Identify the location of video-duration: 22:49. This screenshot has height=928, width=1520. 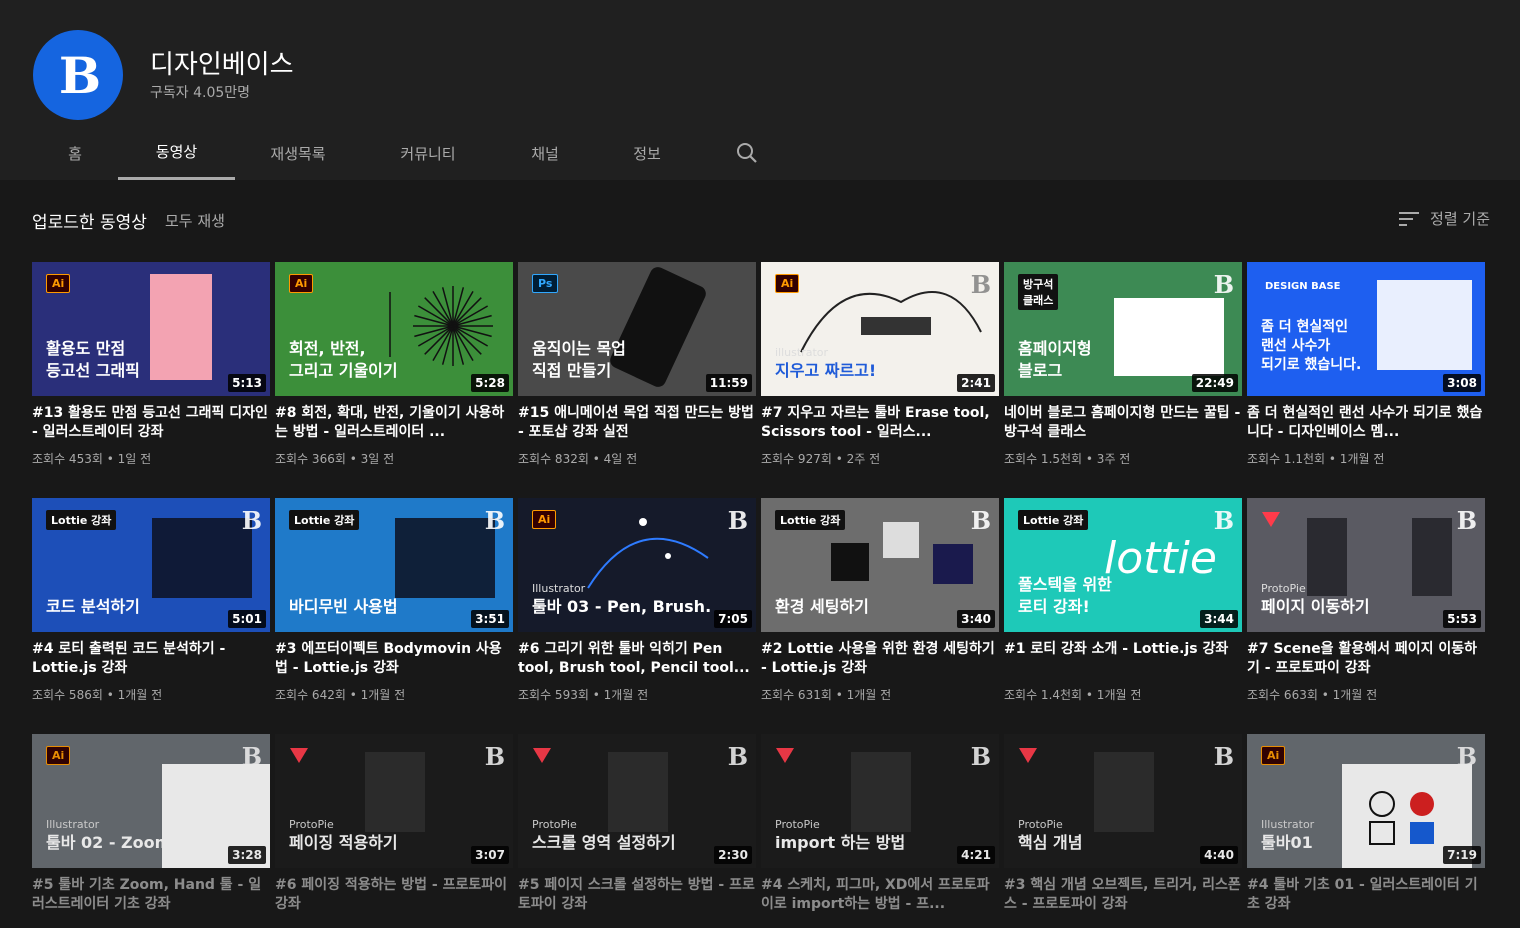
(1214, 383).